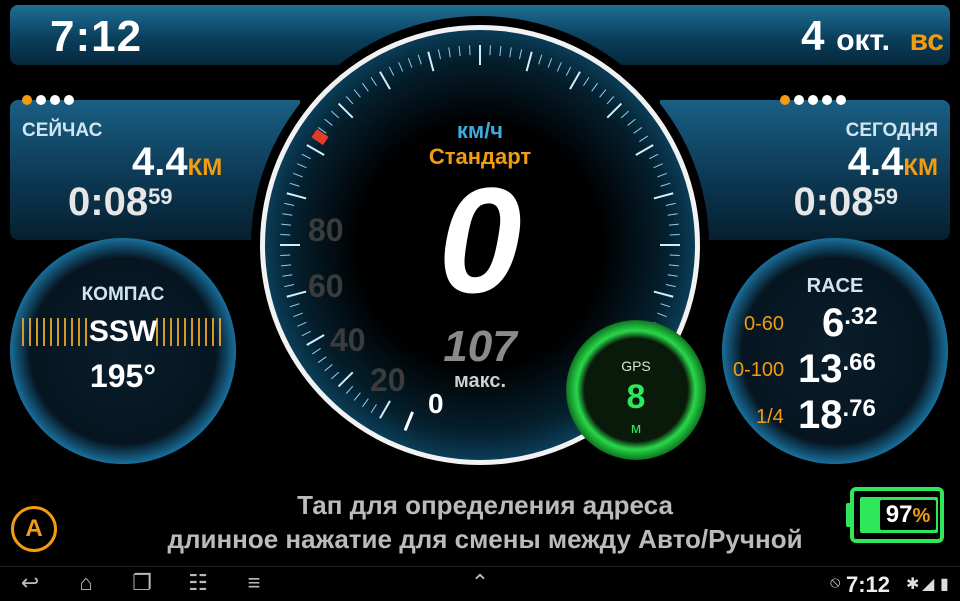  Describe the element at coordinates (320, 137) in the screenshot. I see `max-speed-marker` at that location.